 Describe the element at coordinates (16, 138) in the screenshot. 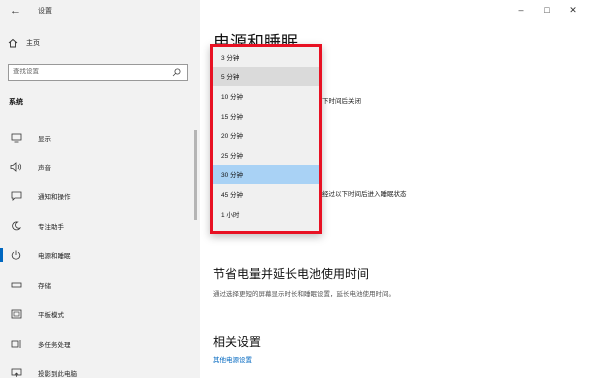

I see `display-icon` at that location.